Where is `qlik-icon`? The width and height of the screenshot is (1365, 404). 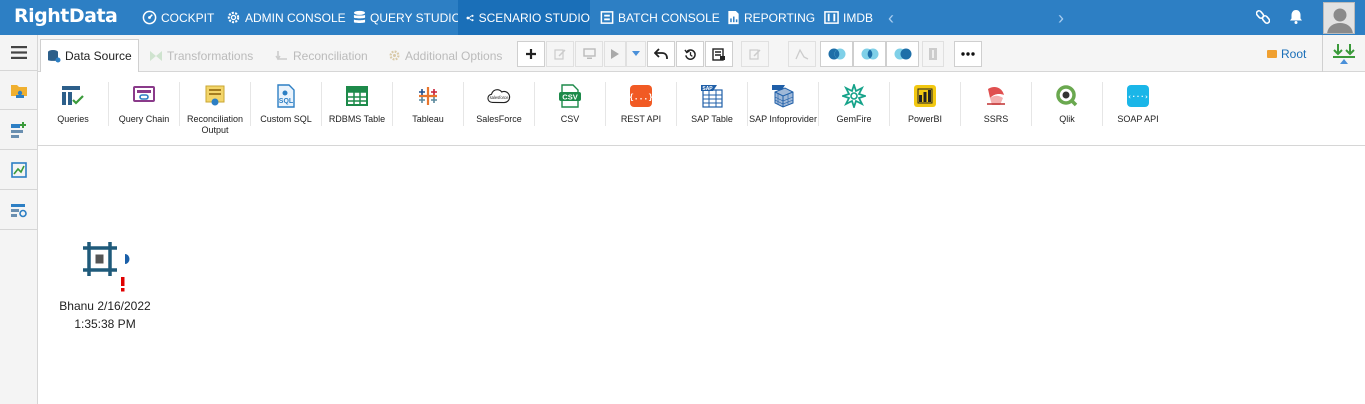 qlik-icon is located at coordinates (1067, 96).